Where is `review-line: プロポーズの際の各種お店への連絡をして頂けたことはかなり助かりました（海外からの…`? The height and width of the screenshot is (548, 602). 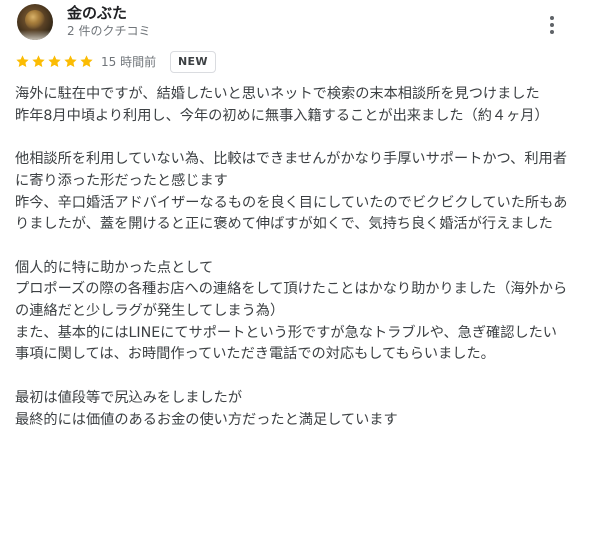
review-line: プロポーズの際の各種お店への連絡をして頂けたことはかなり助かりました（海外からの… is located at coordinates (291, 300).